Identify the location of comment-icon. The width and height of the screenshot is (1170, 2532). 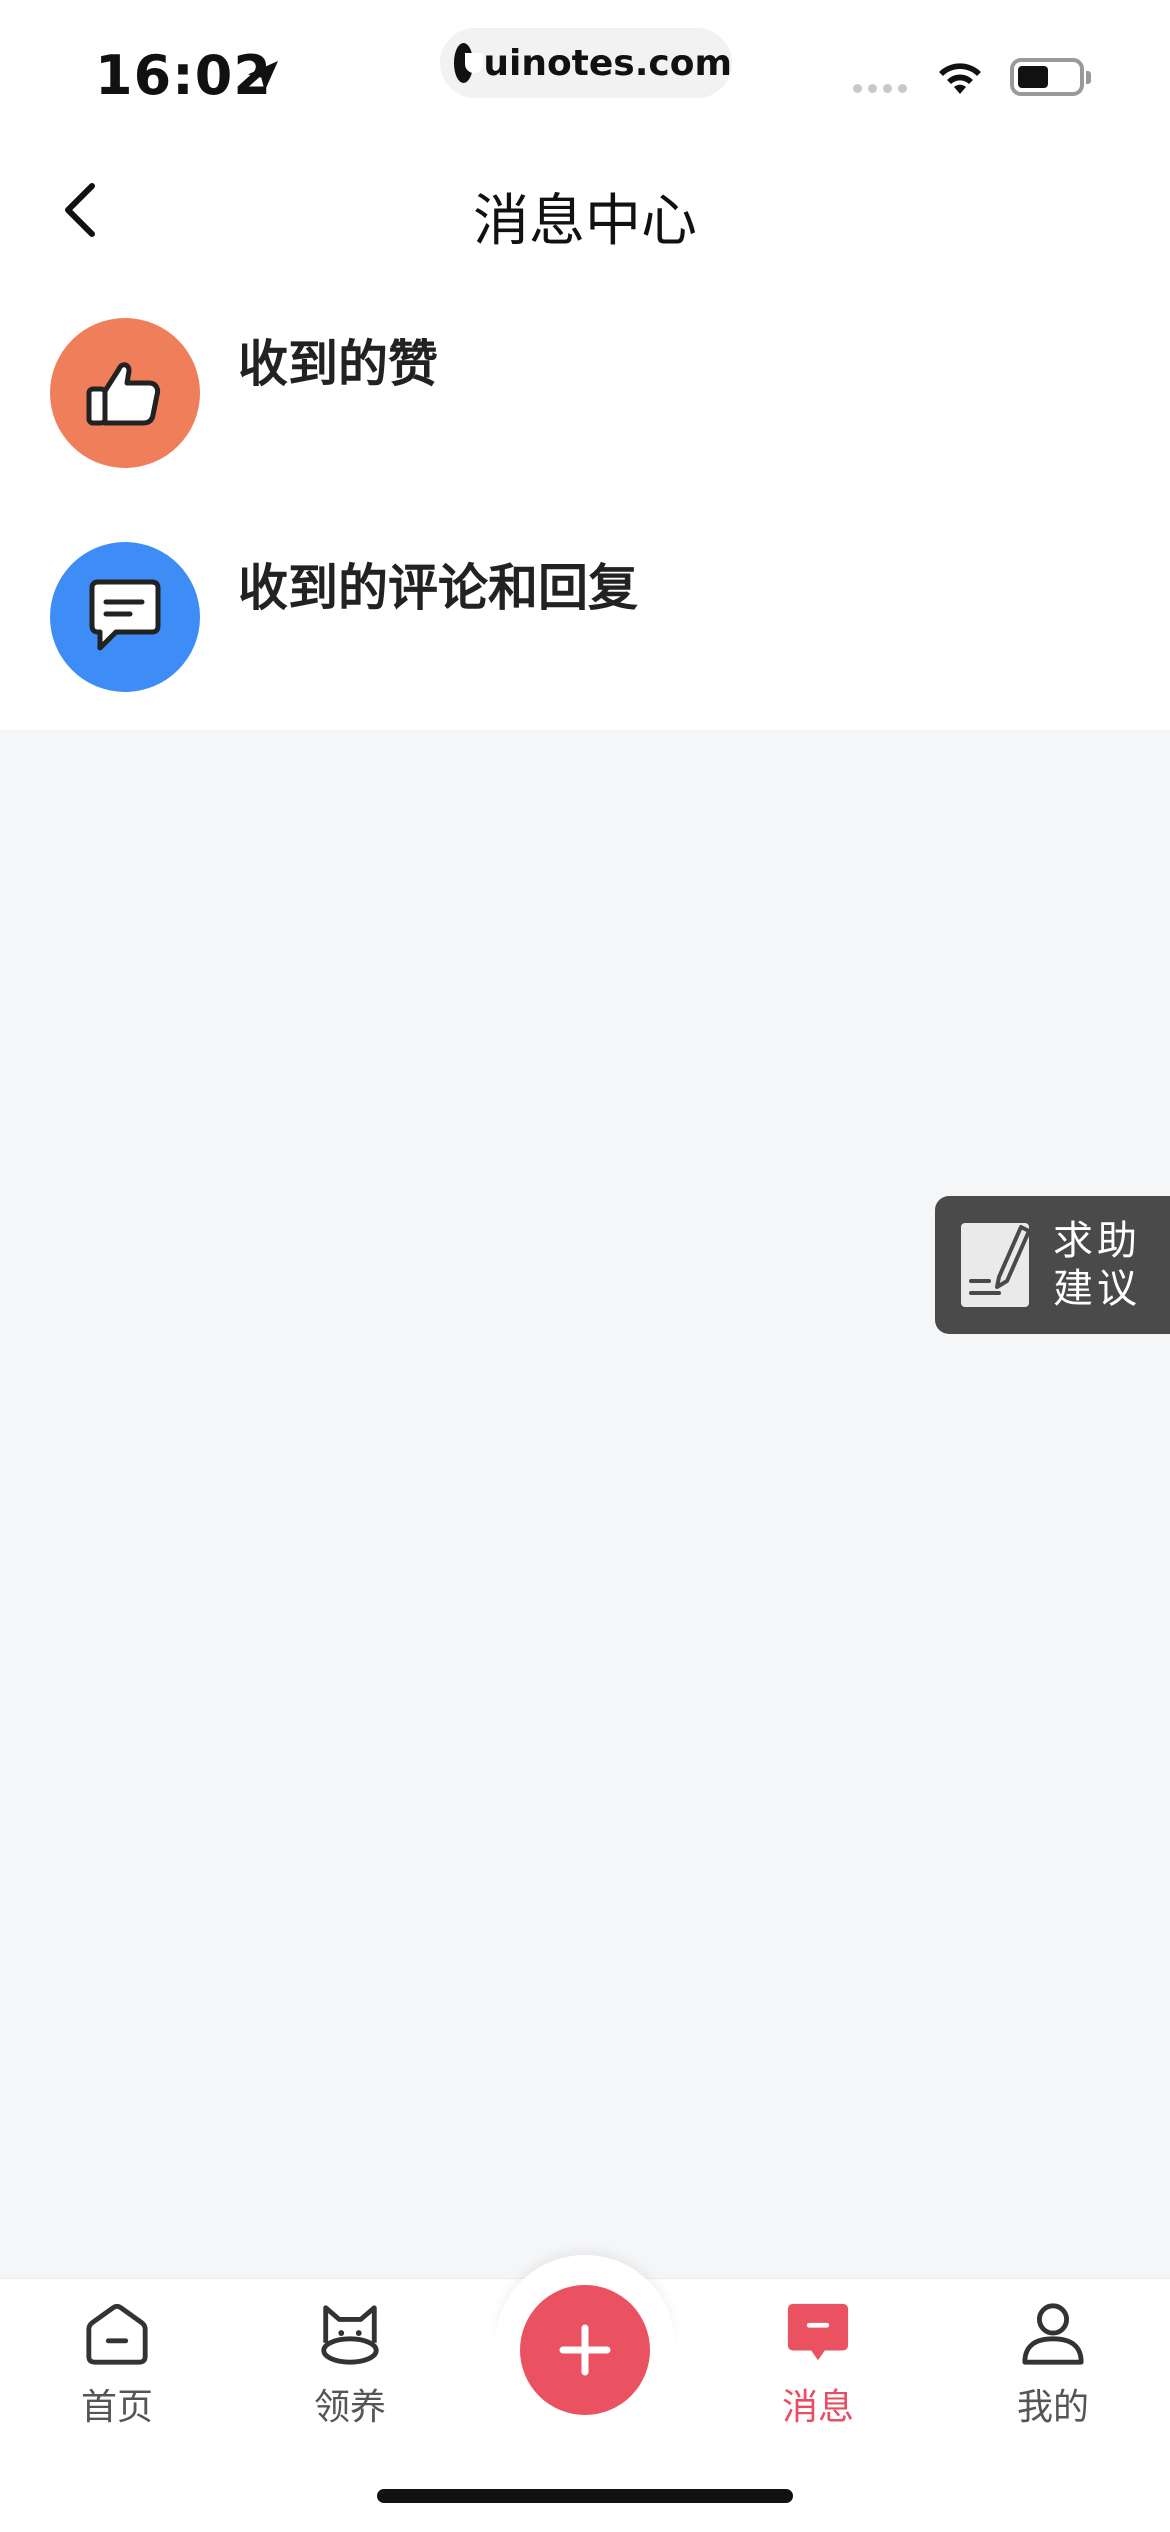
(125, 615).